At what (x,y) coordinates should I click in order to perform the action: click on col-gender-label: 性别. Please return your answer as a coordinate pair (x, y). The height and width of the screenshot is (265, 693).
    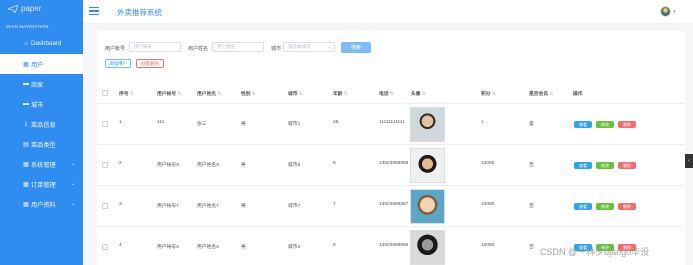
    Looking at the image, I should click on (246, 94).